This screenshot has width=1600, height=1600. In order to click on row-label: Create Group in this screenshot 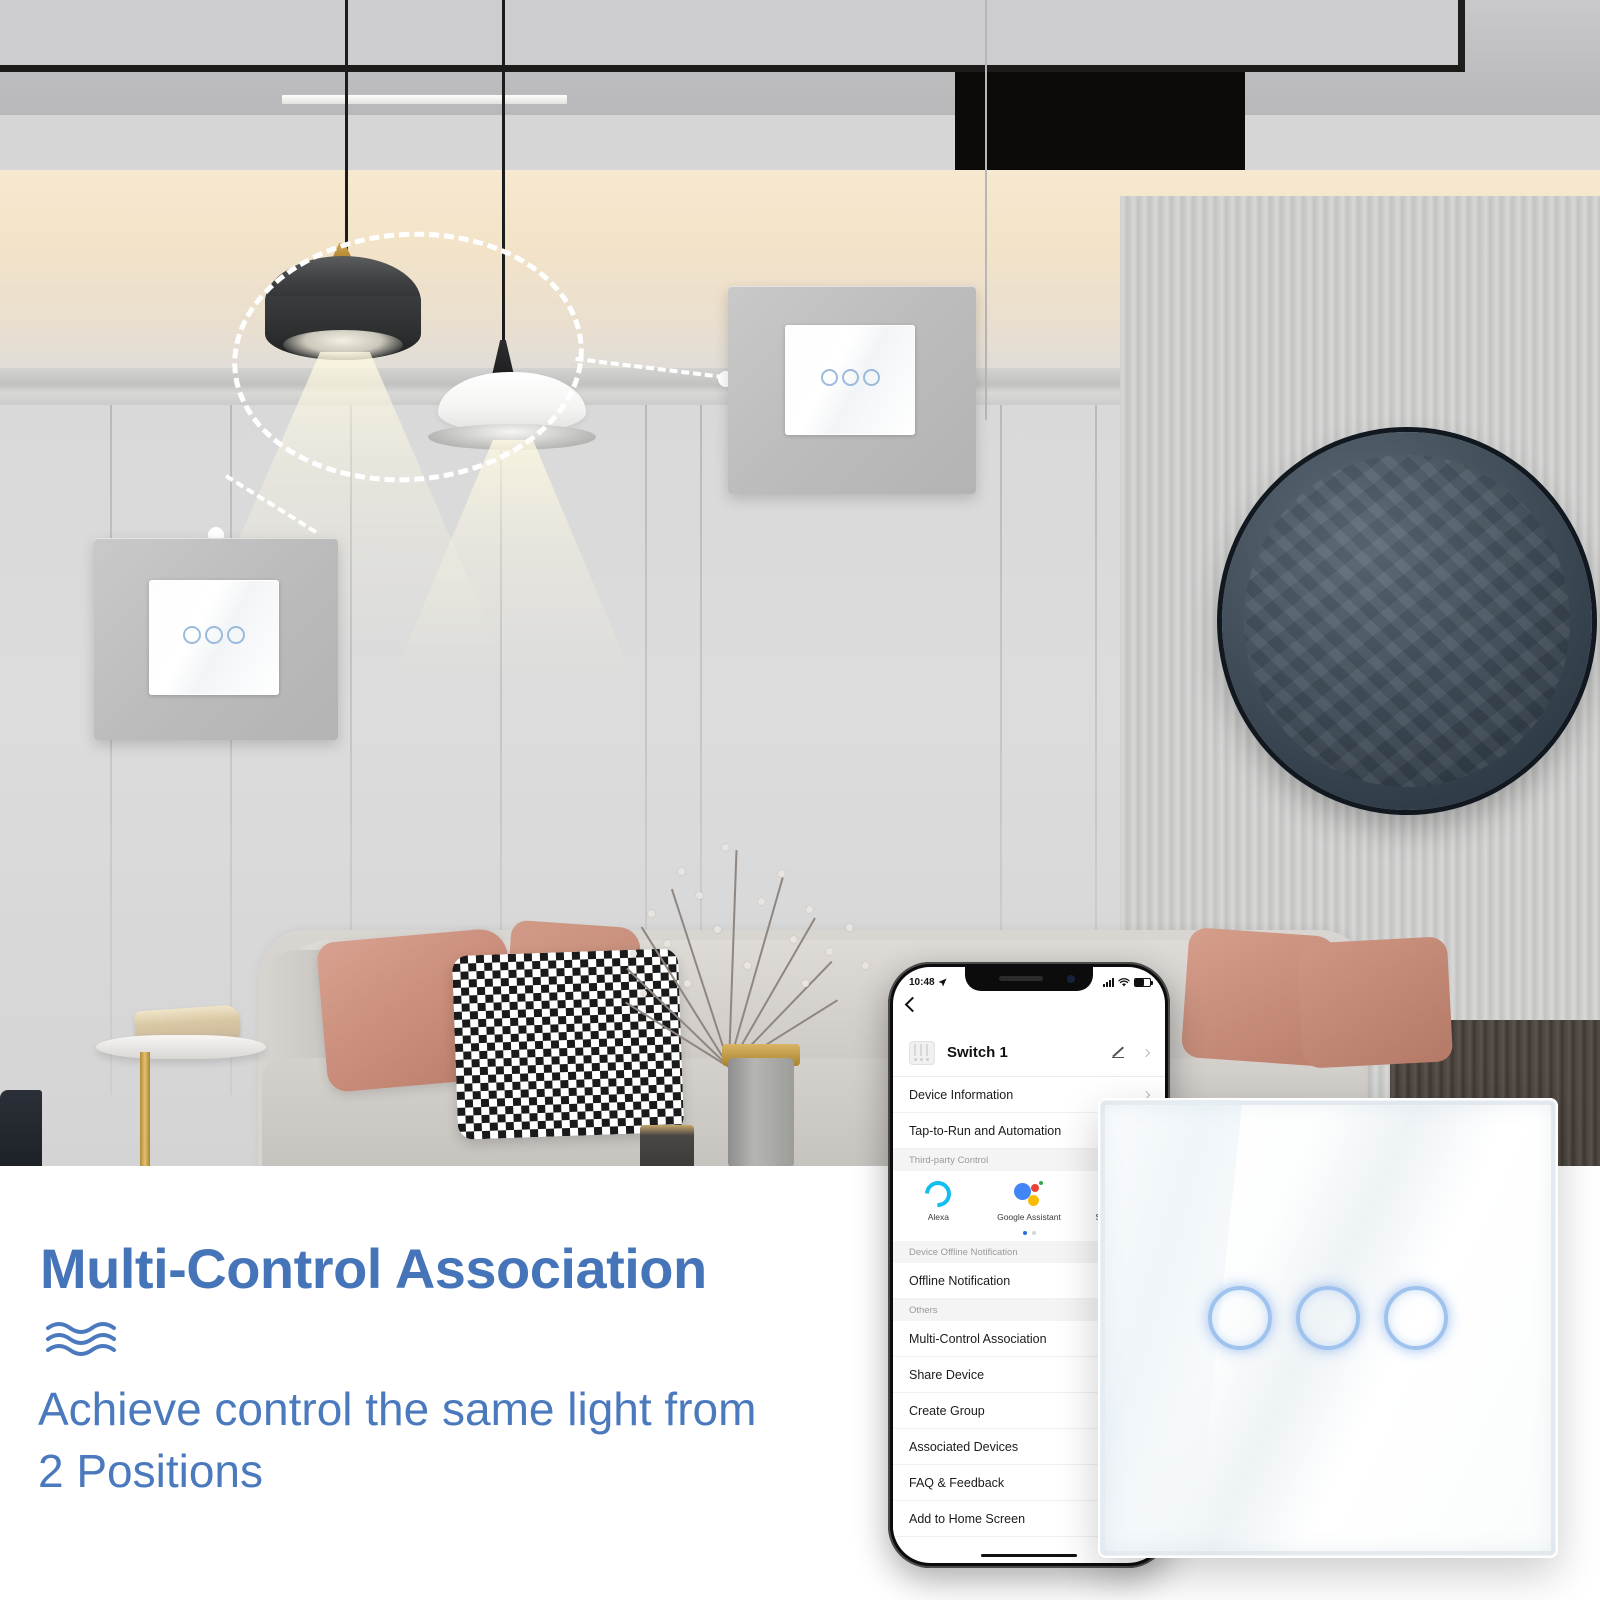, I will do `click(947, 1410)`.